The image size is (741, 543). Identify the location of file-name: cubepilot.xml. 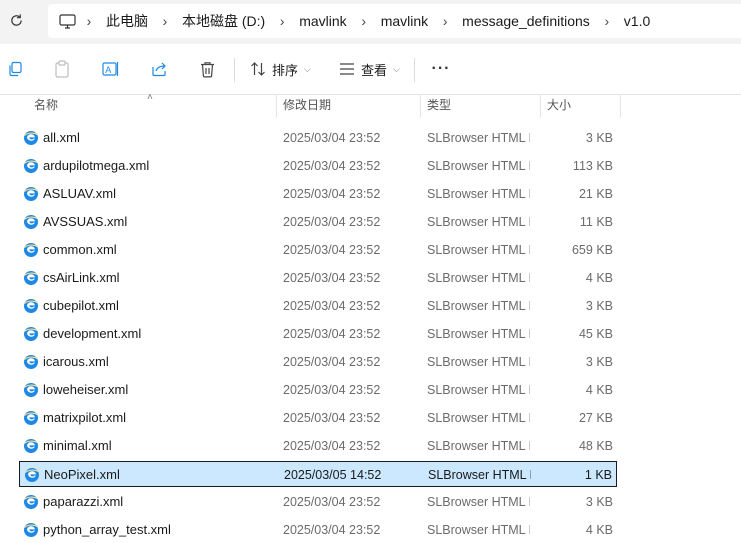
(81, 305).